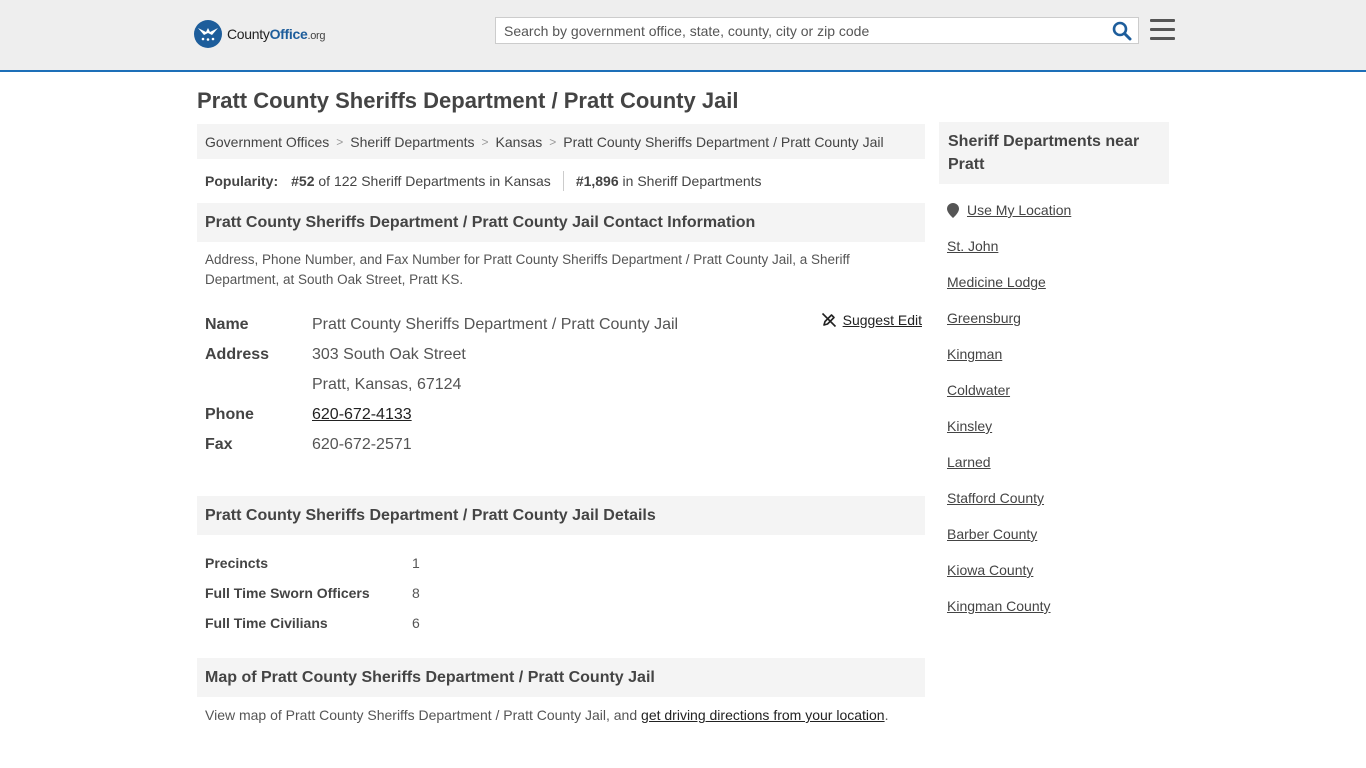 The width and height of the screenshot is (1366, 768). What do you see at coordinates (1058, 534) in the screenshot?
I see `list-item: Barber County` at bounding box center [1058, 534].